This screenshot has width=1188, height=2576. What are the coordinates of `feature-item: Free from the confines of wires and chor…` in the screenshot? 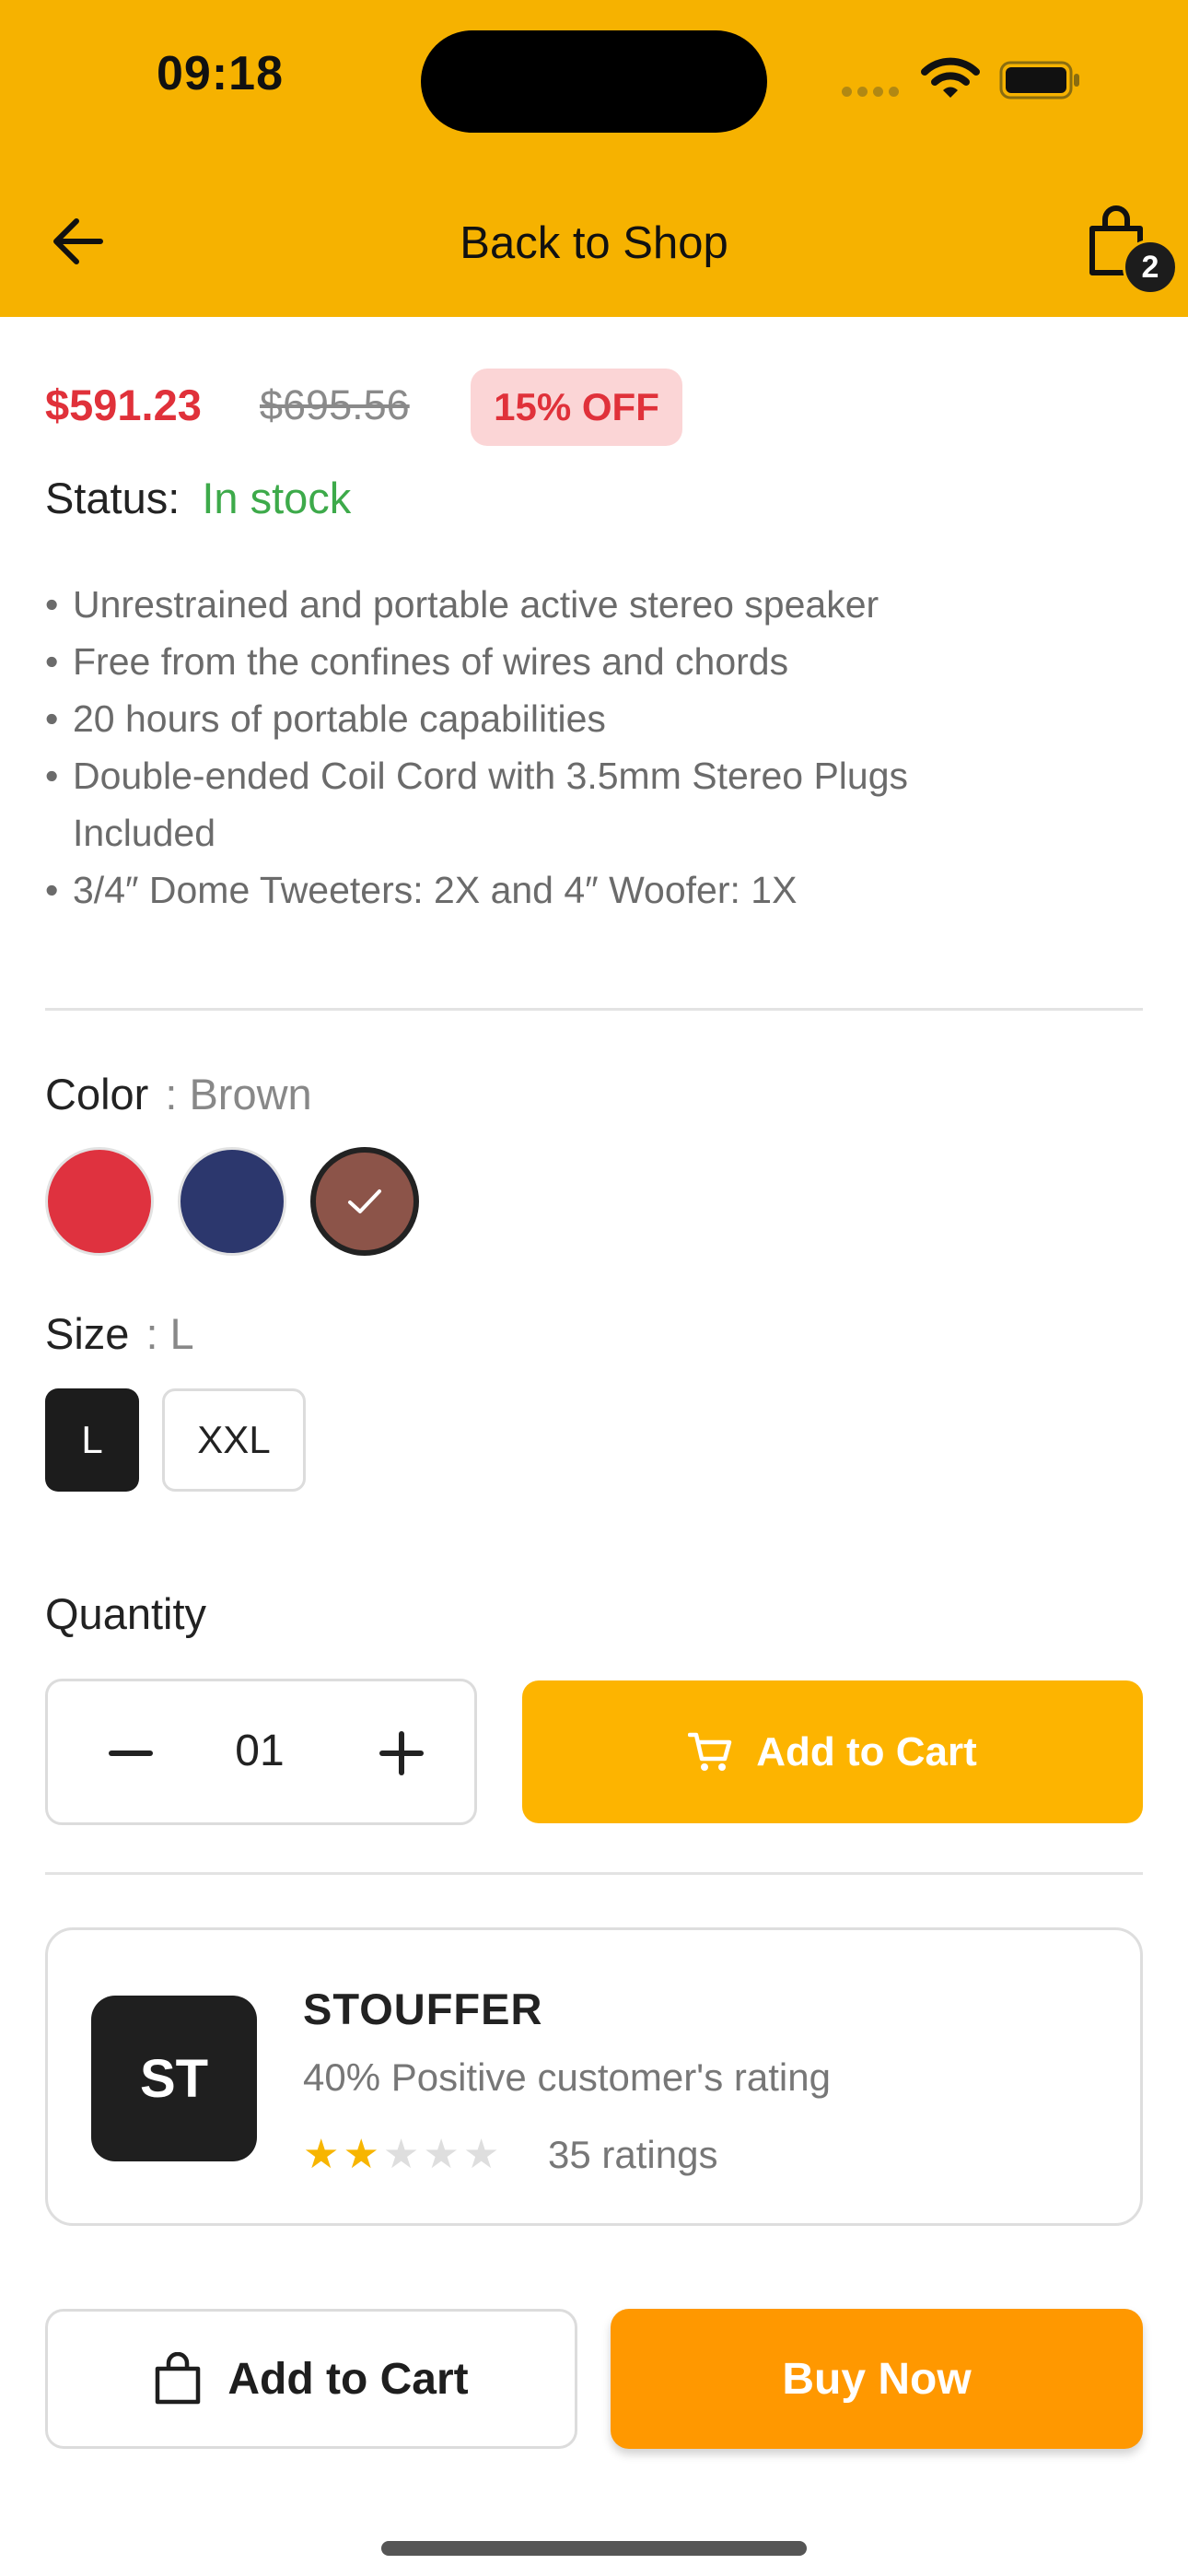 It's located at (593, 661).